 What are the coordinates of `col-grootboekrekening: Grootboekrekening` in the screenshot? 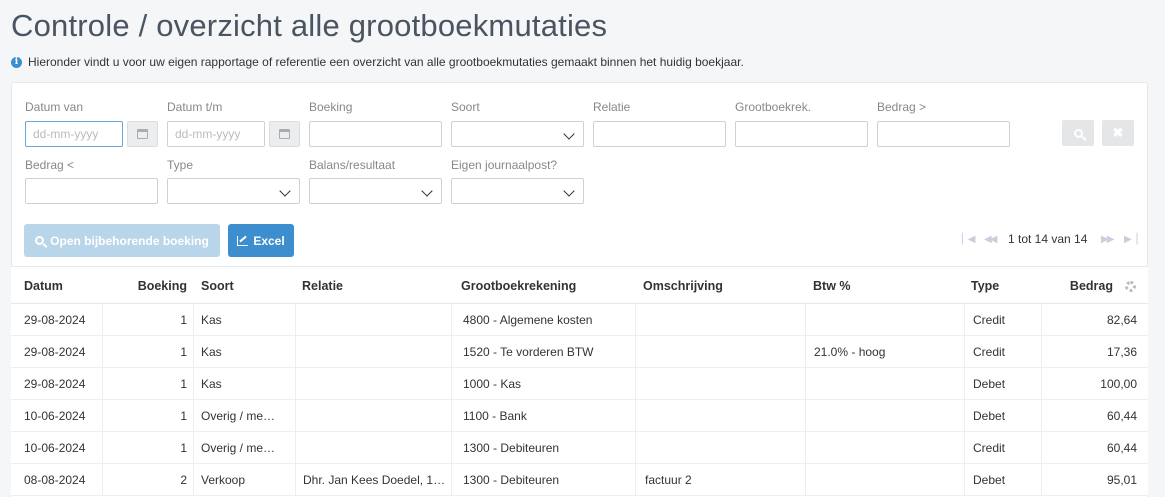 It's located at (518, 286).